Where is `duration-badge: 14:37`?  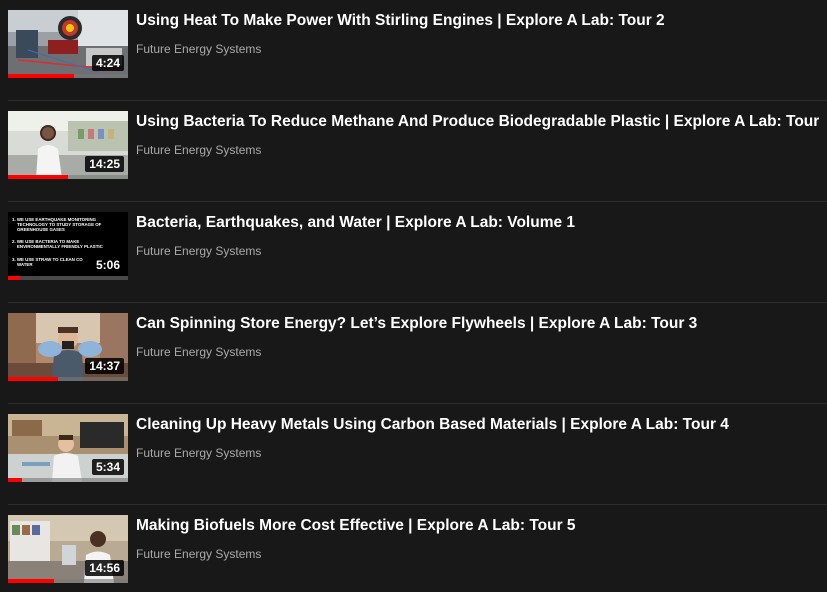 duration-badge: 14:37 is located at coordinates (104, 366).